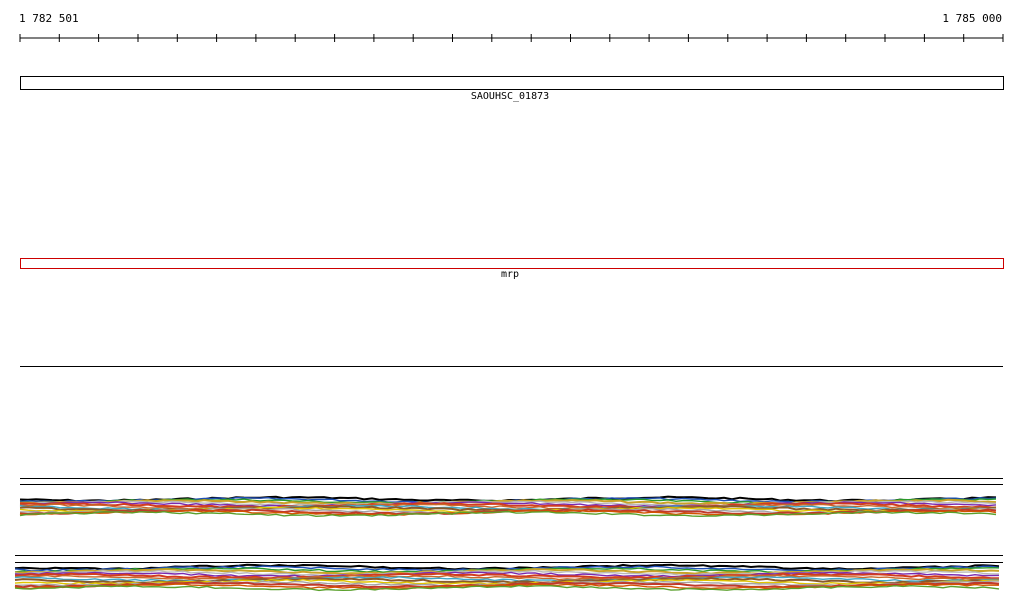 This screenshot has height=611, width=1024. I want to click on gene-feature-mrp, so click(512, 263).